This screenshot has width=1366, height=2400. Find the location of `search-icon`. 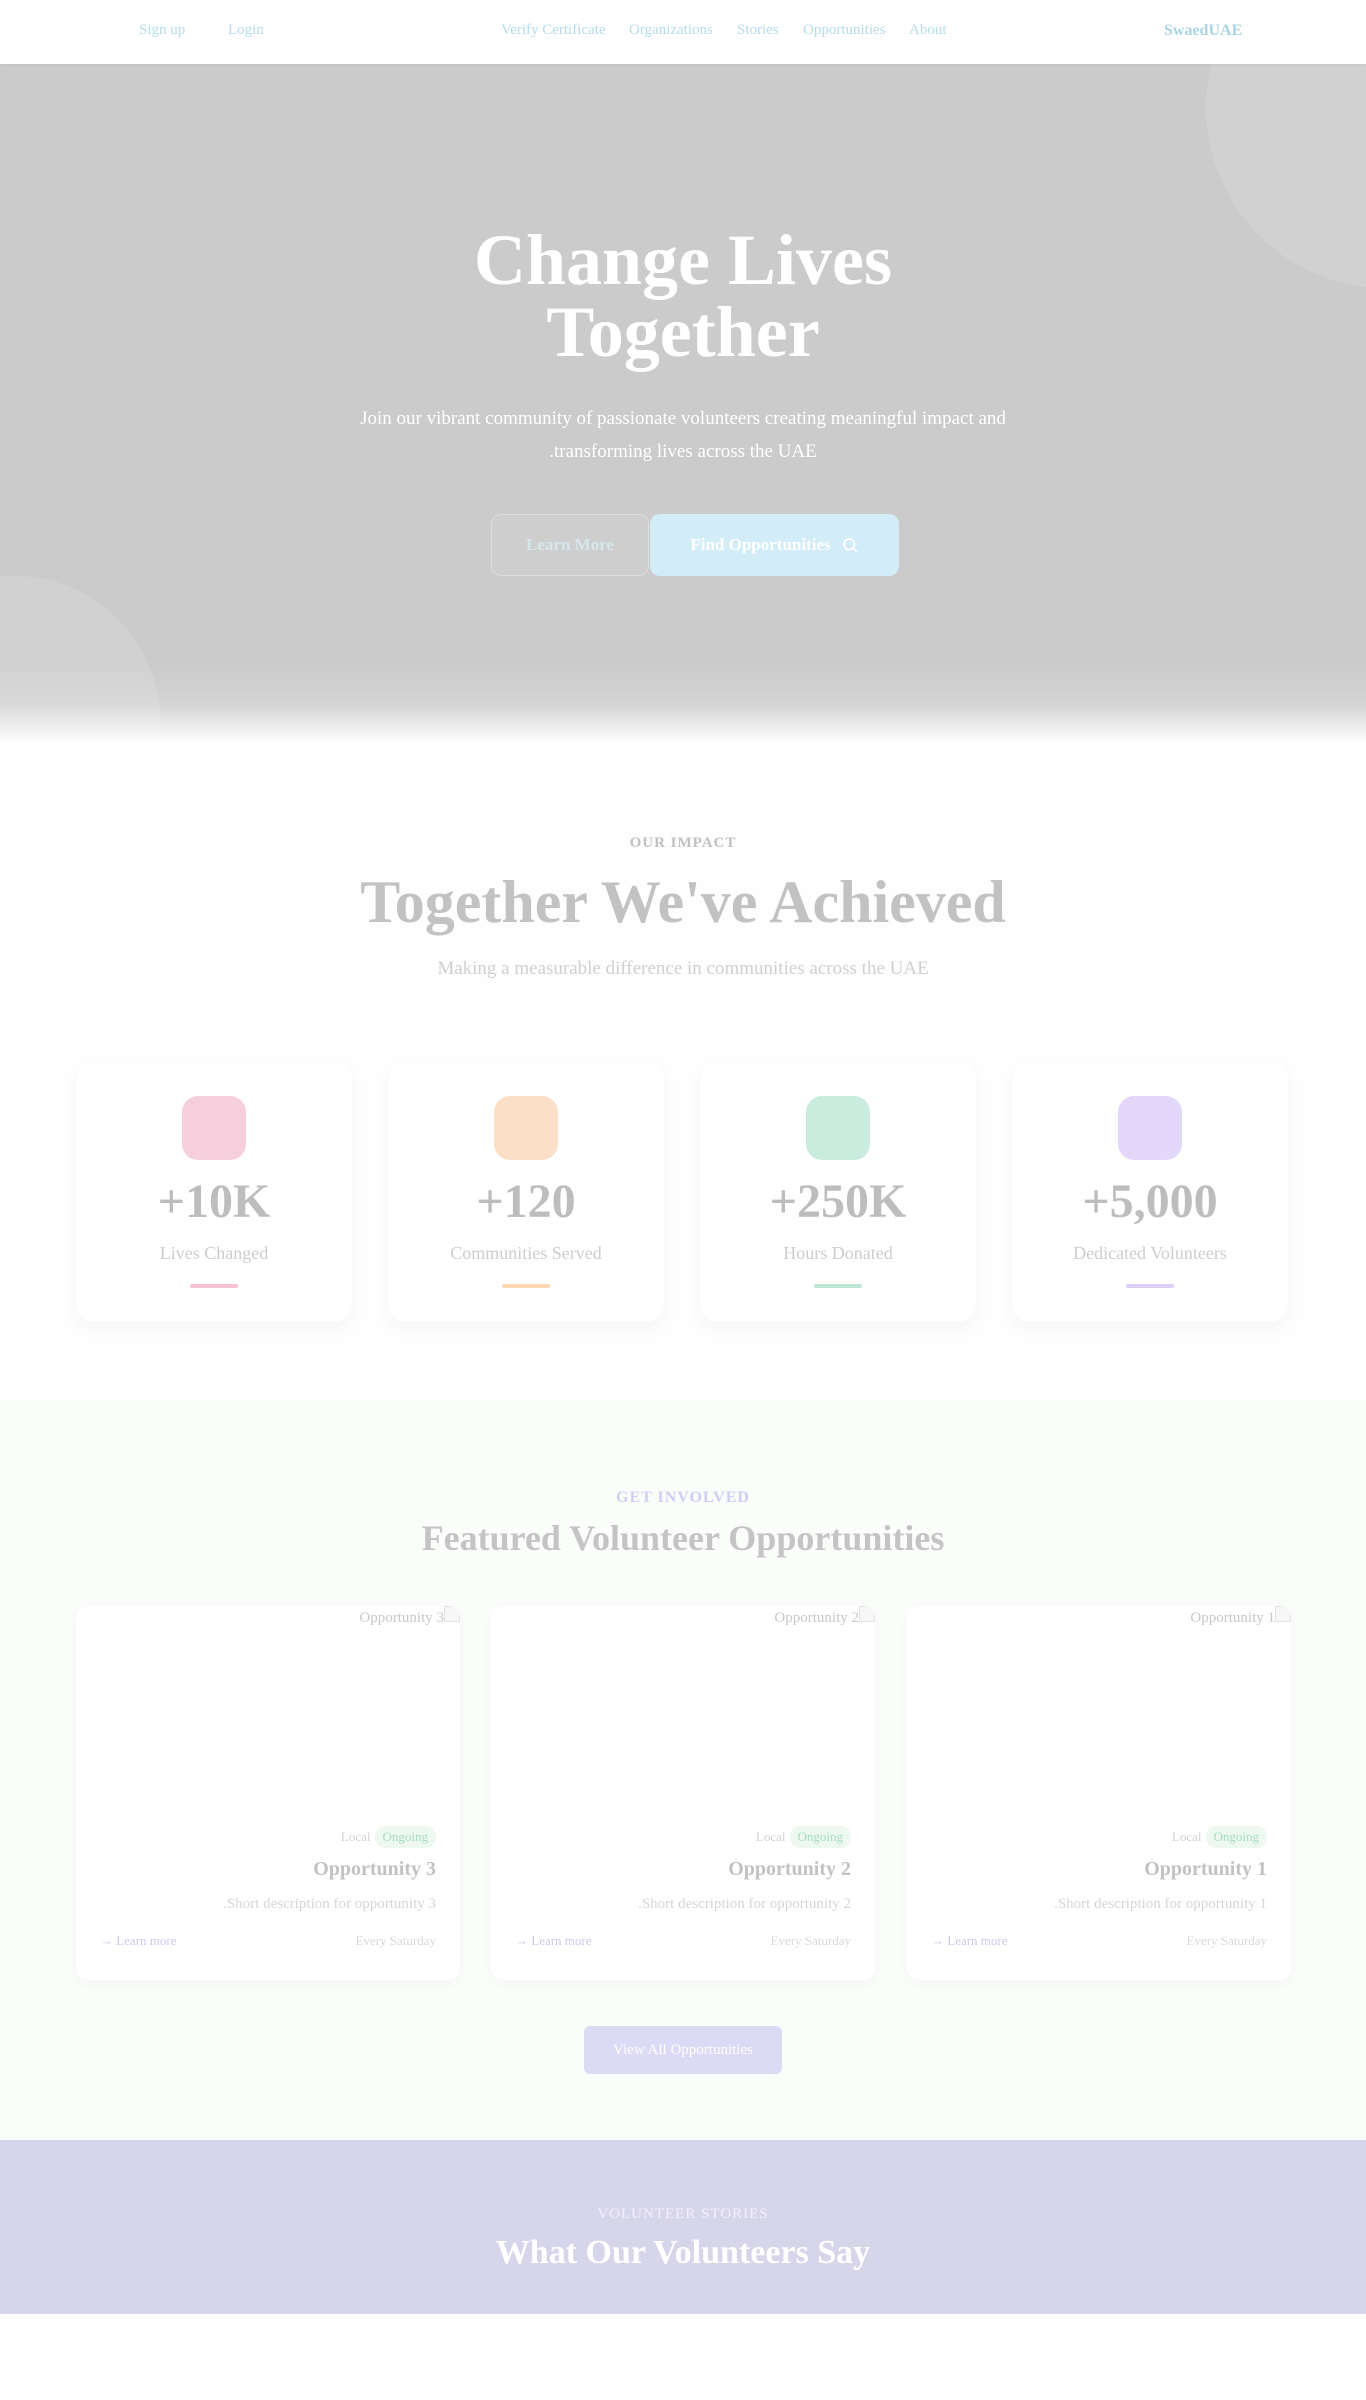

search-icon is located at coordinates (850, 545).